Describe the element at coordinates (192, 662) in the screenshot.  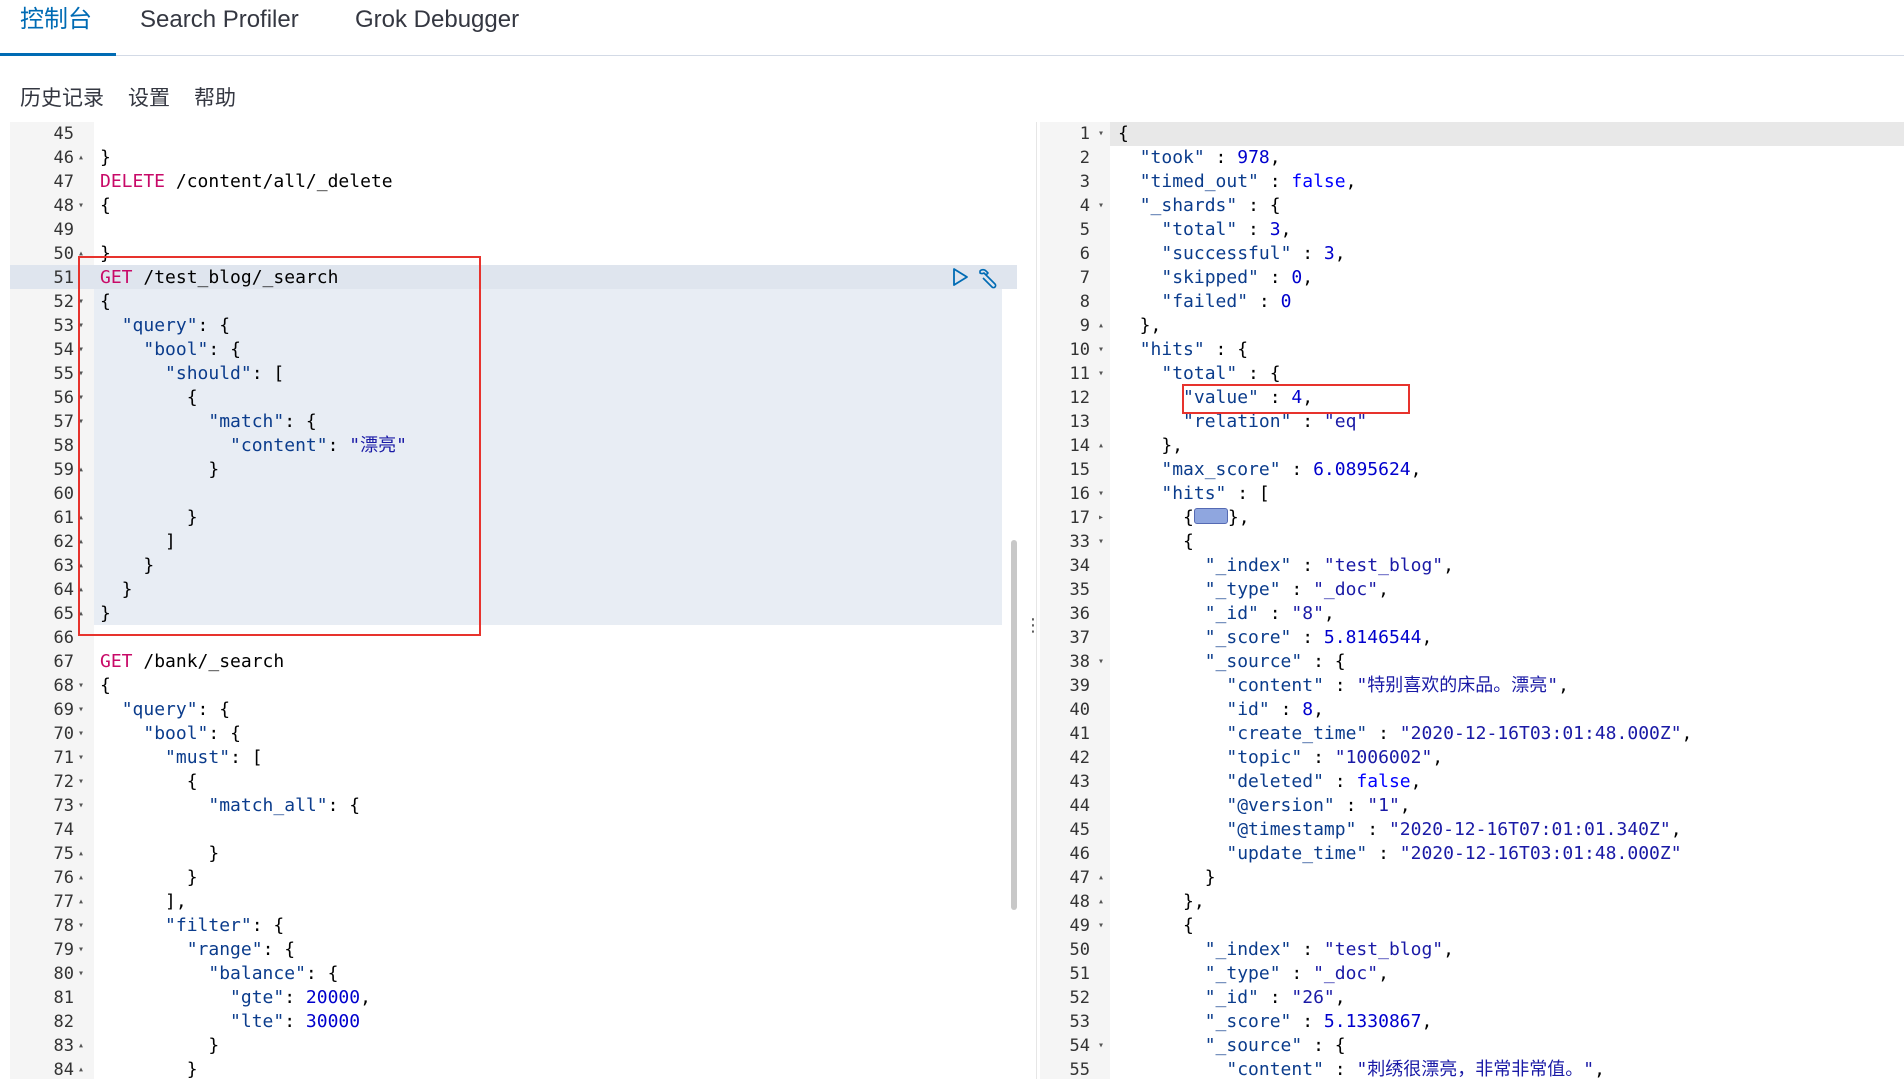
I see `code-line: GET /bank/_search` at that location.